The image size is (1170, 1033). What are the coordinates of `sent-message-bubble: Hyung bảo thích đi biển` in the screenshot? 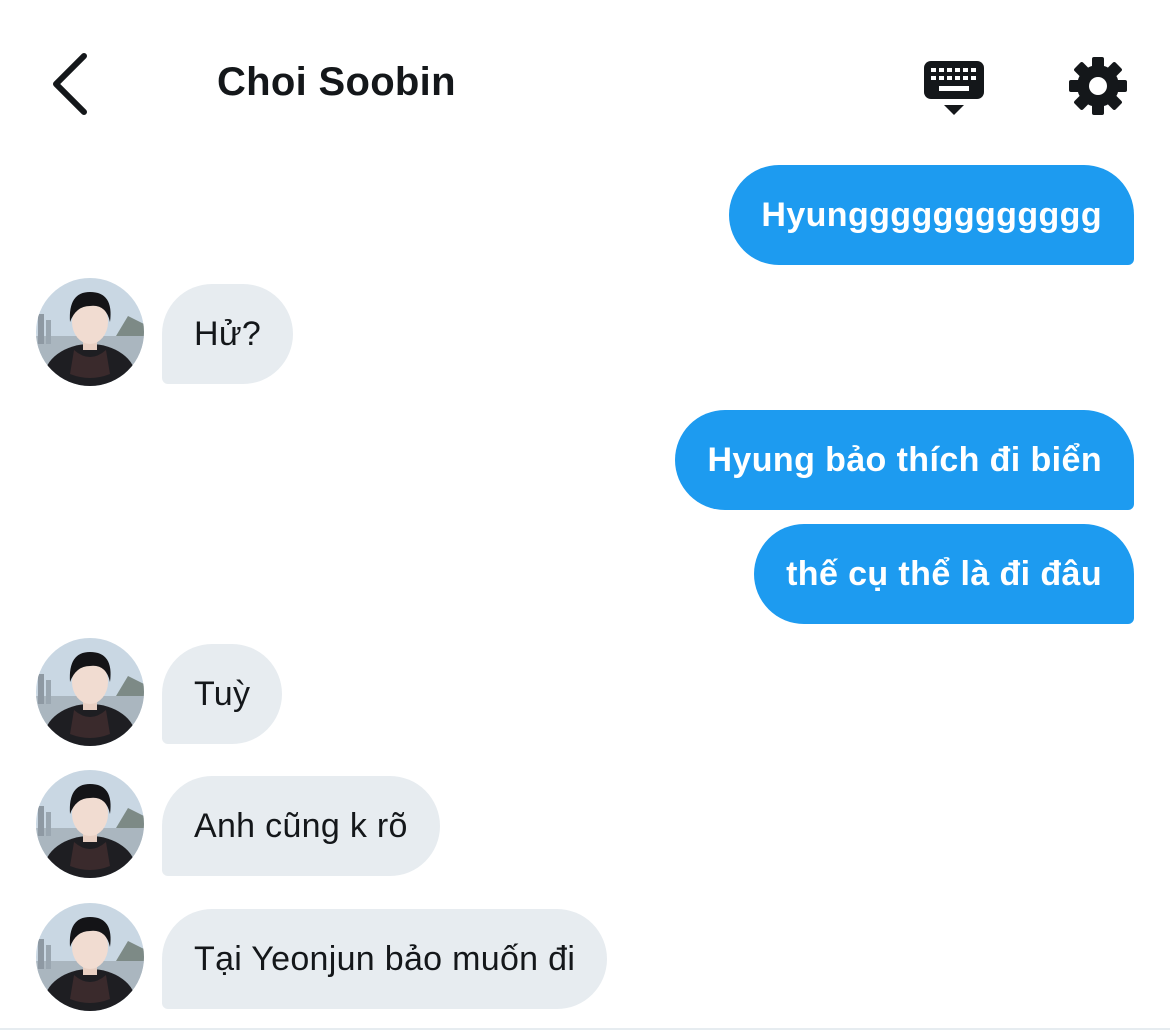 It's located at (904, 460).